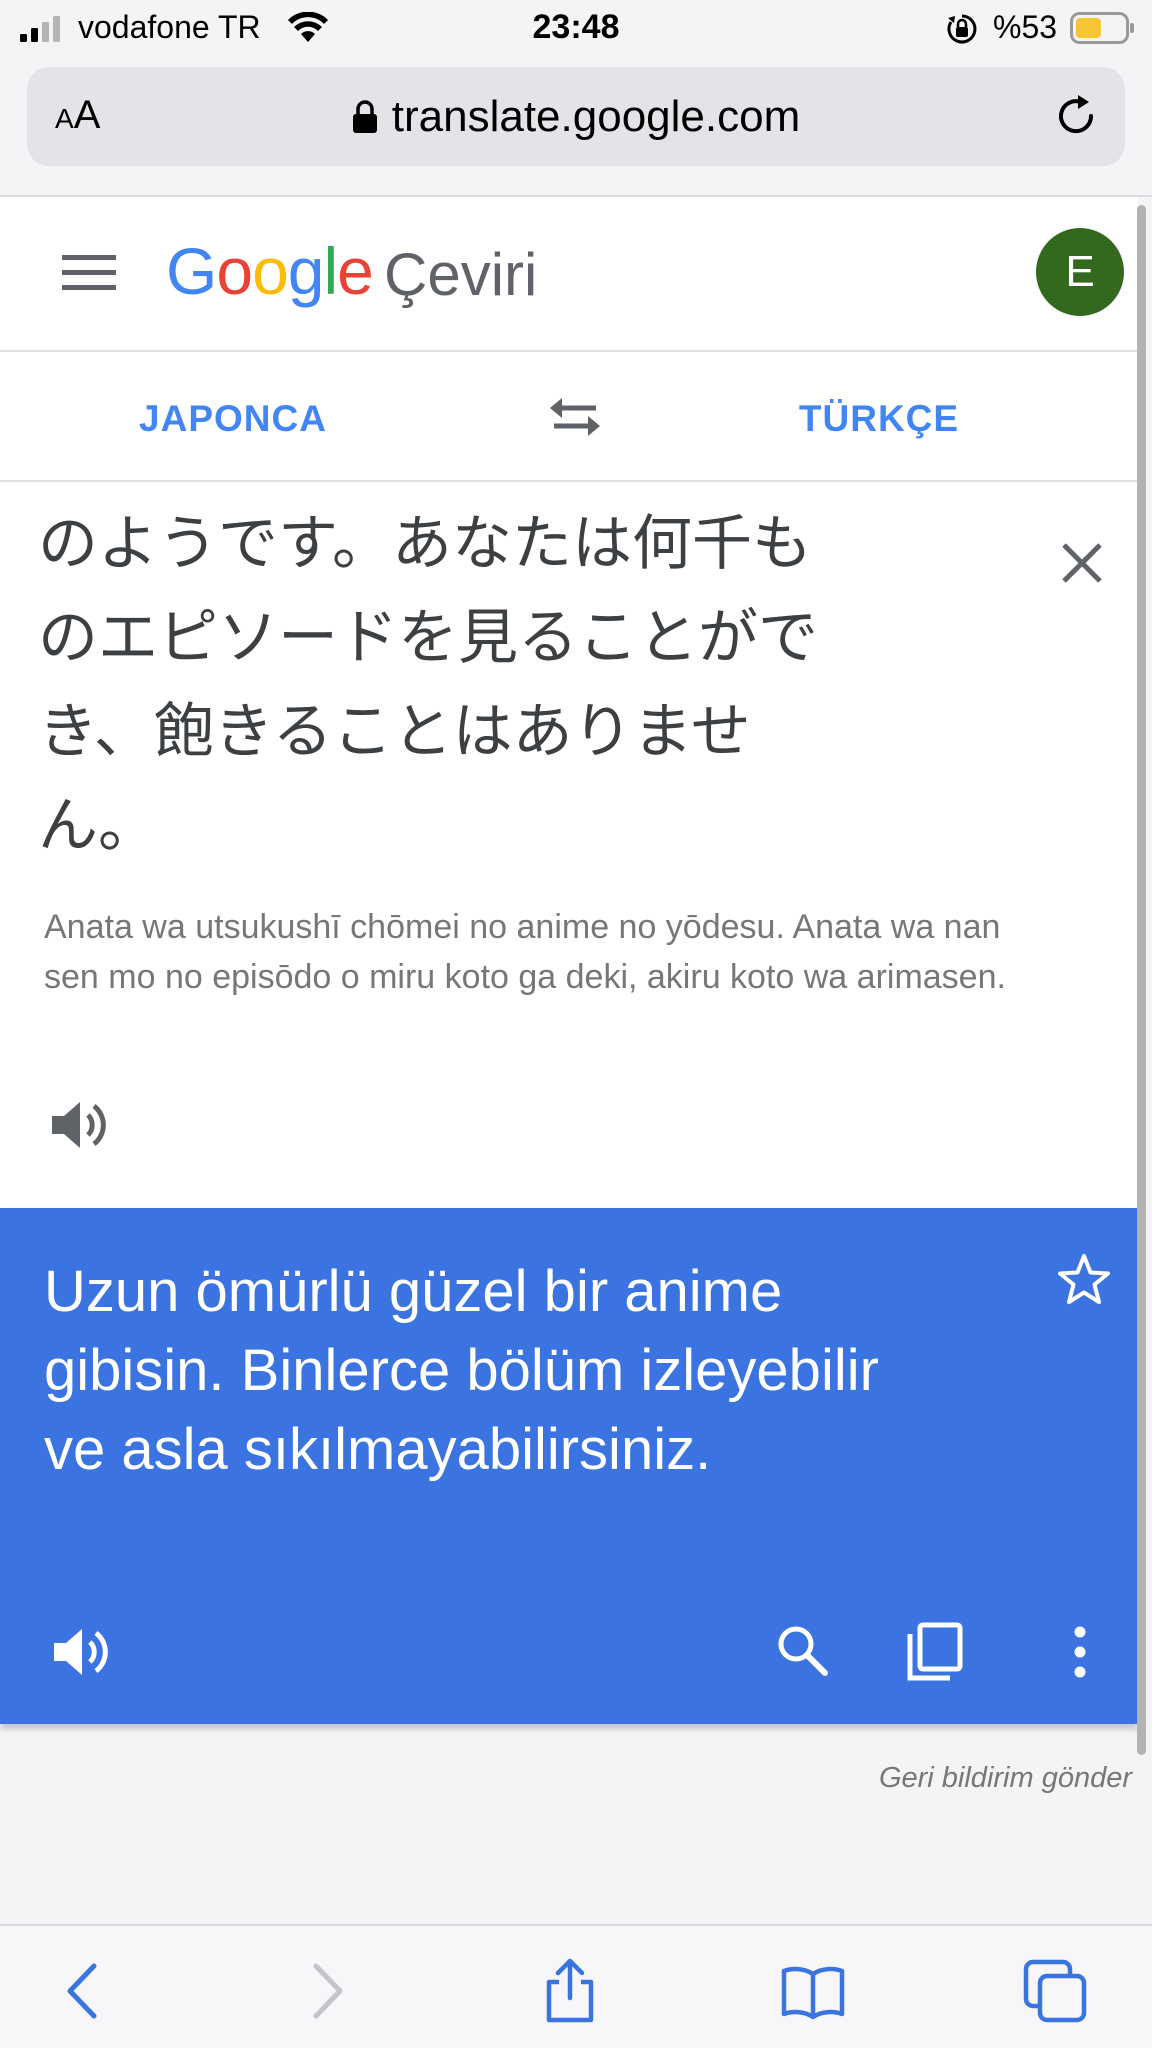 This screenshot has height=2048, width=1152. What do you see at coordinates (570, 1991) in the screenshot?
I see `share-icon` at bounding box center [570, 1991].